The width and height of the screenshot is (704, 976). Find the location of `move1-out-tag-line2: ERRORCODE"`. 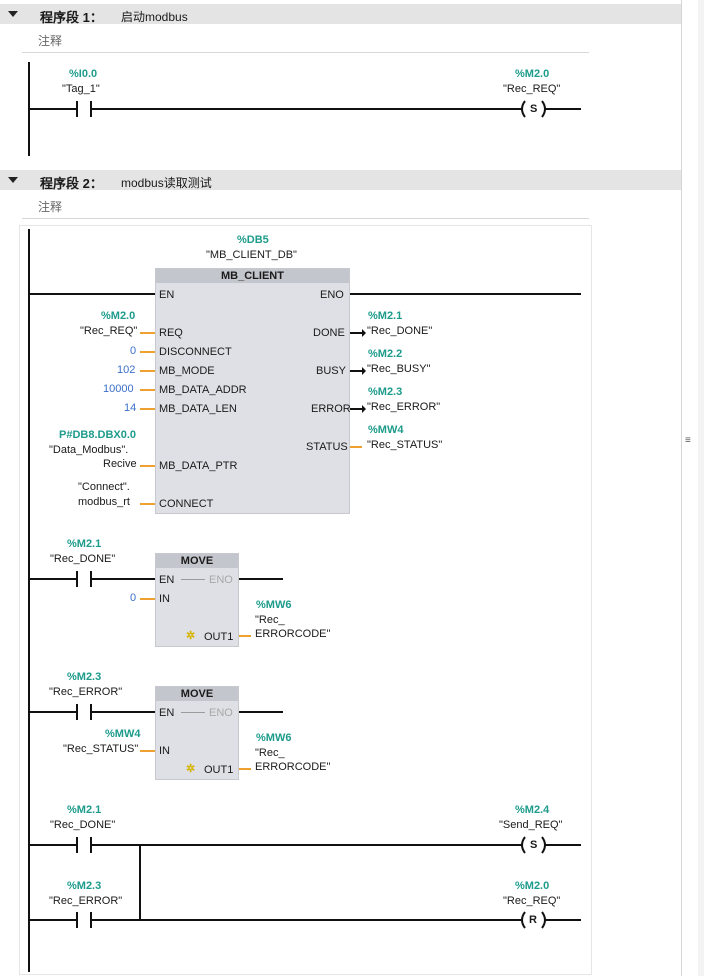

move1-out-tag-line2: ERRORCODE" is located at coordinates (292, 634).